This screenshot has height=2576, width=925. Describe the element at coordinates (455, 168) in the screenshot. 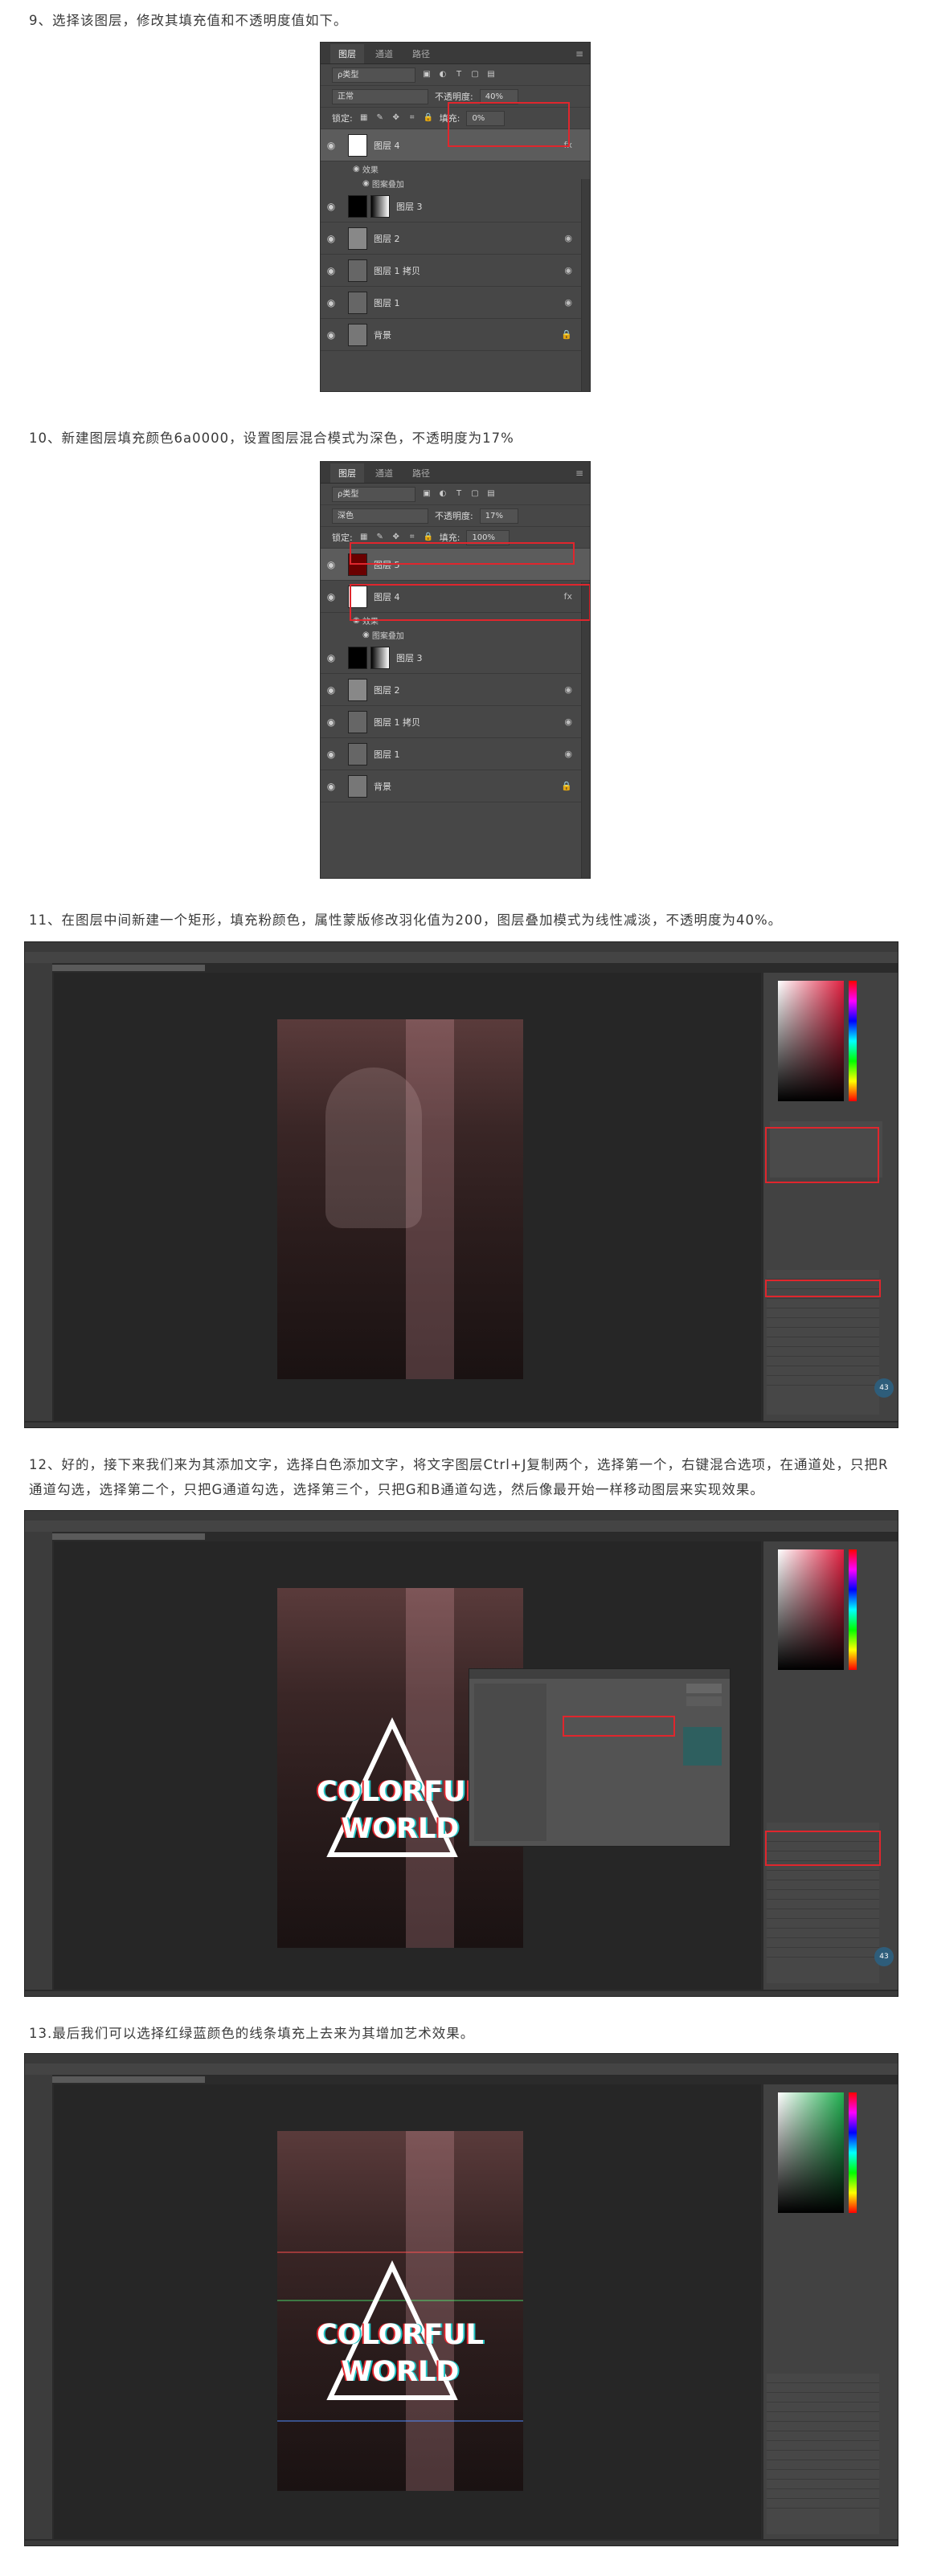

I see `effects-row: ◉ 效果` at that location.